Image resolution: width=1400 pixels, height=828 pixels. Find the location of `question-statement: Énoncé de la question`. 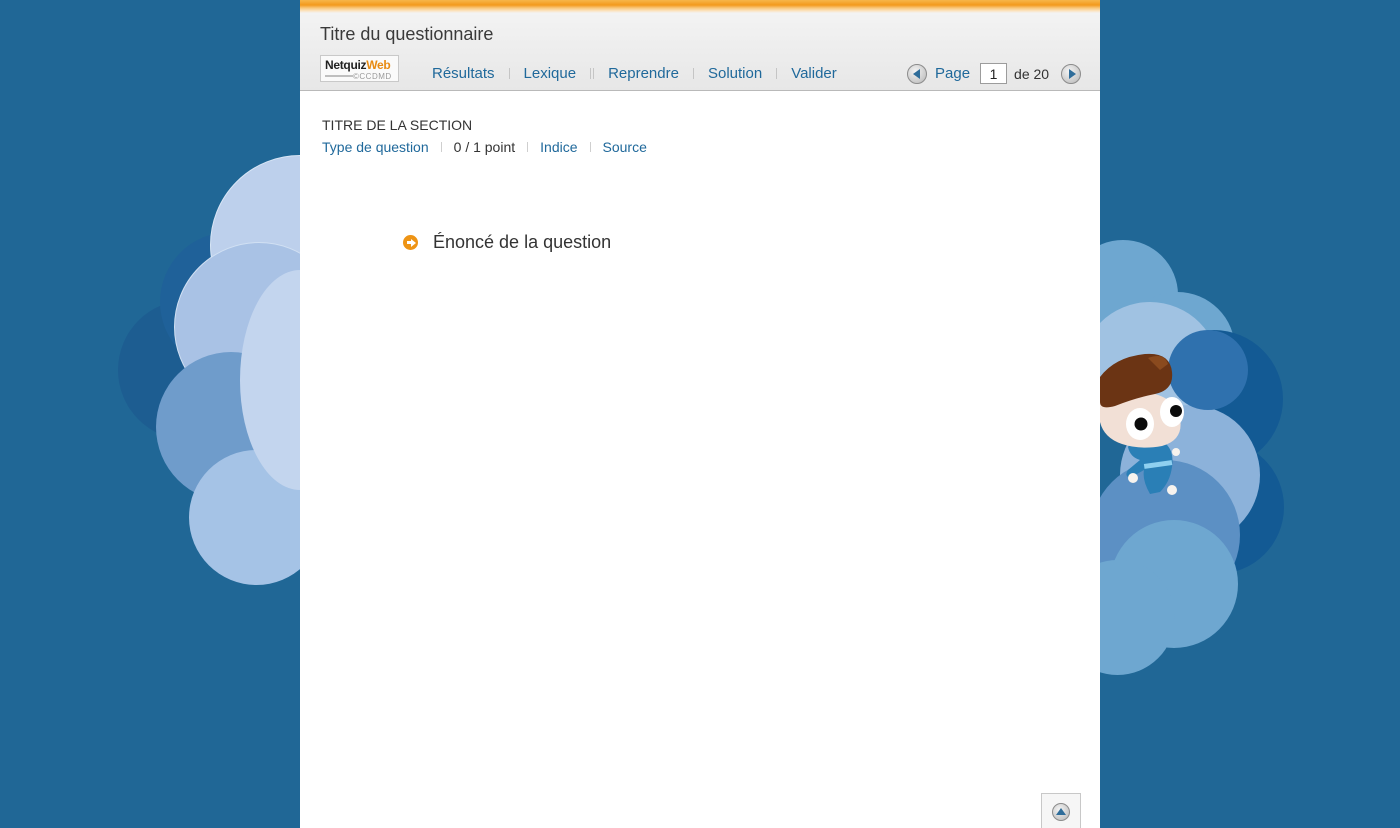

question-statement: Énoncé de la question is located at coordinates (507, 242).